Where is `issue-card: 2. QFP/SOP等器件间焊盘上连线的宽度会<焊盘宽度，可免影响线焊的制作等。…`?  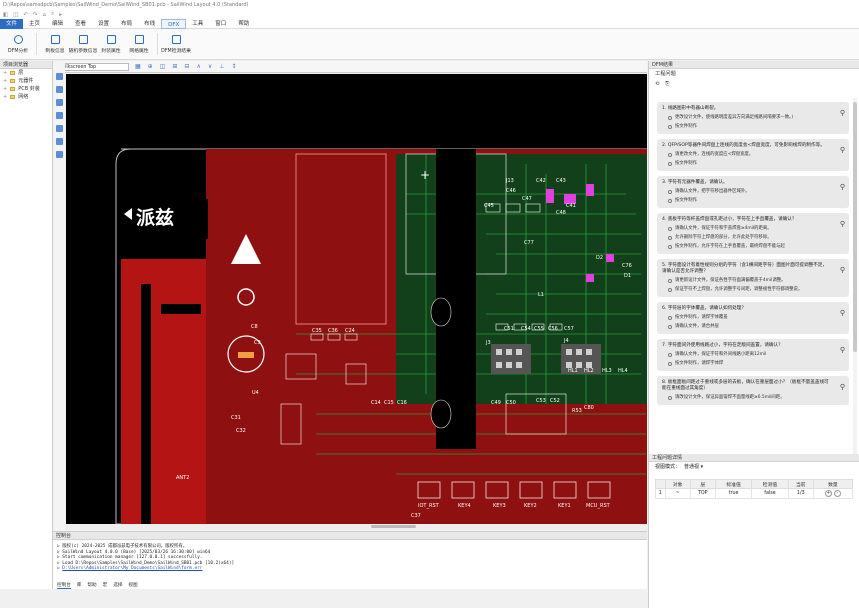 issue-card: 2. QFP/SOP等器件间焊盘上连线的宽度会<焊盘宽度，可免影响线焊的制作等。… is located at coordinates (753, 155).